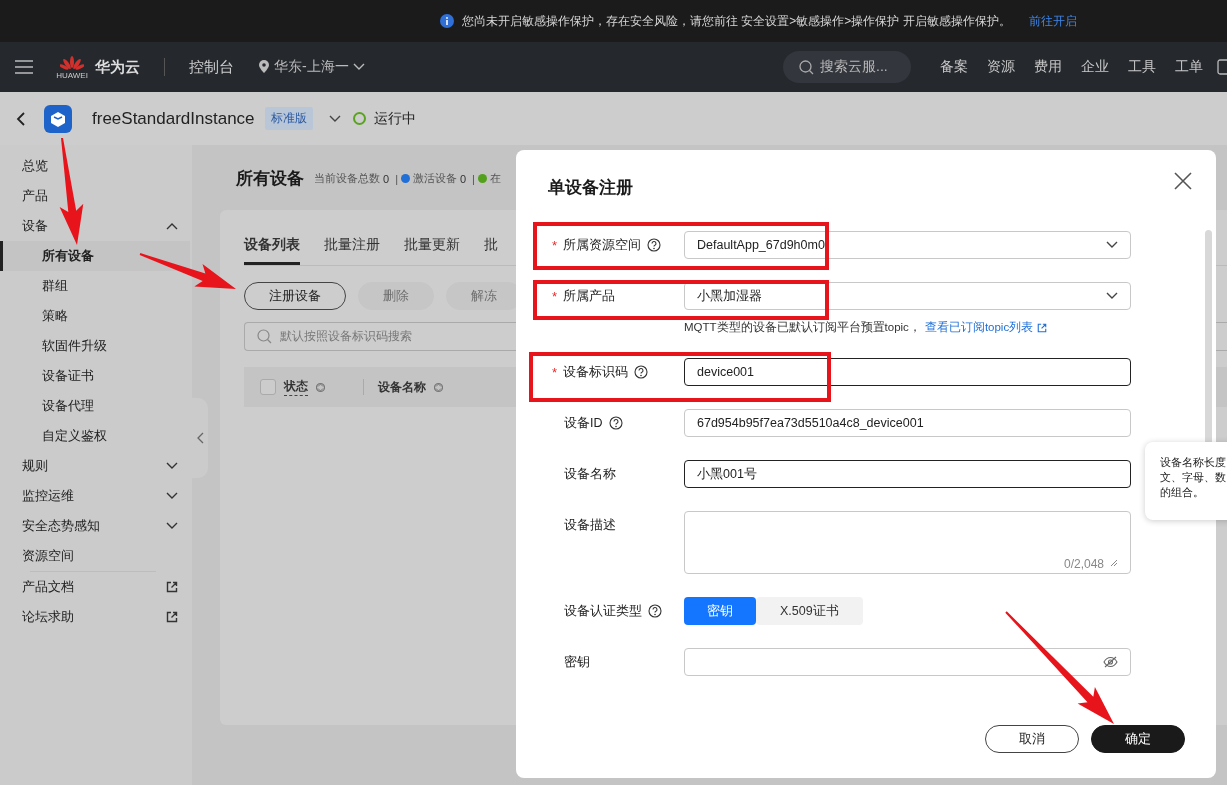  I want to click on field-label: 设备描述, so click(590, 525).